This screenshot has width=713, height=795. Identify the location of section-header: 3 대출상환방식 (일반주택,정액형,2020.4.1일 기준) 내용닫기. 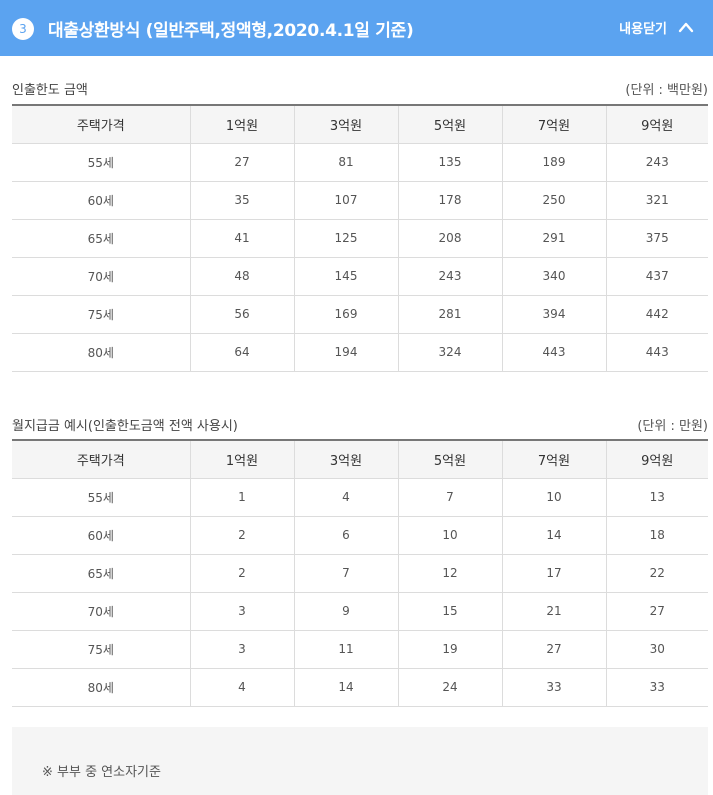
(356, 28).